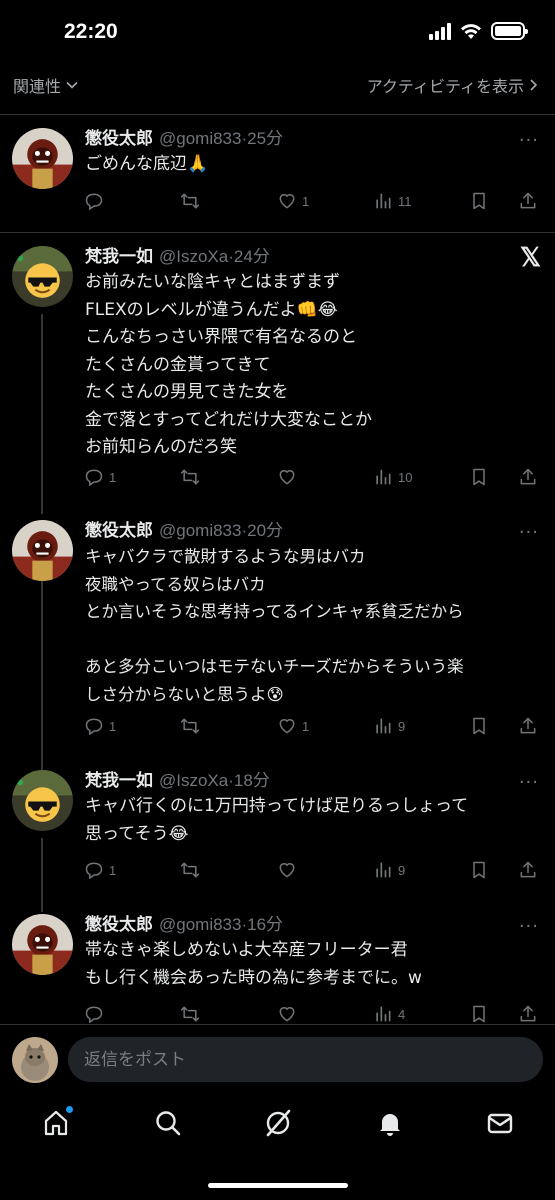 The width and height of the screenshot is (555, 1200). What do you see at coordinates (405, 201) in the screenshot?
I see `view-count: 11` at bounding box center [405, 201].